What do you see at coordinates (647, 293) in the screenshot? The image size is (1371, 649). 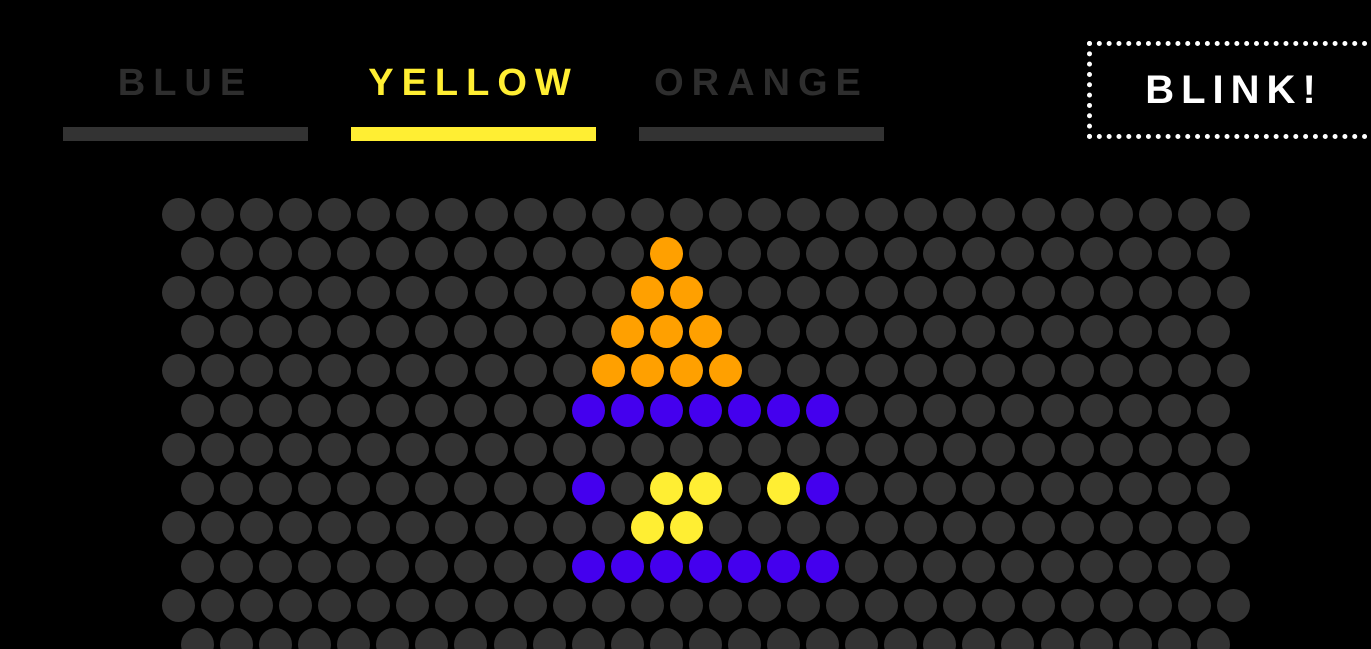 I see `light-dot-orange` at bounding box center [647, 293].